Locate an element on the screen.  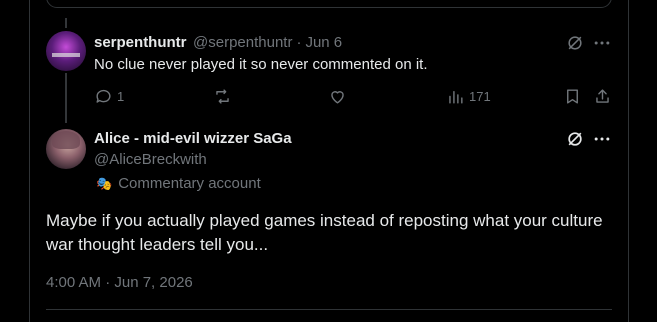
account-label-text: Commentary account is located at coordinates (189, 183).